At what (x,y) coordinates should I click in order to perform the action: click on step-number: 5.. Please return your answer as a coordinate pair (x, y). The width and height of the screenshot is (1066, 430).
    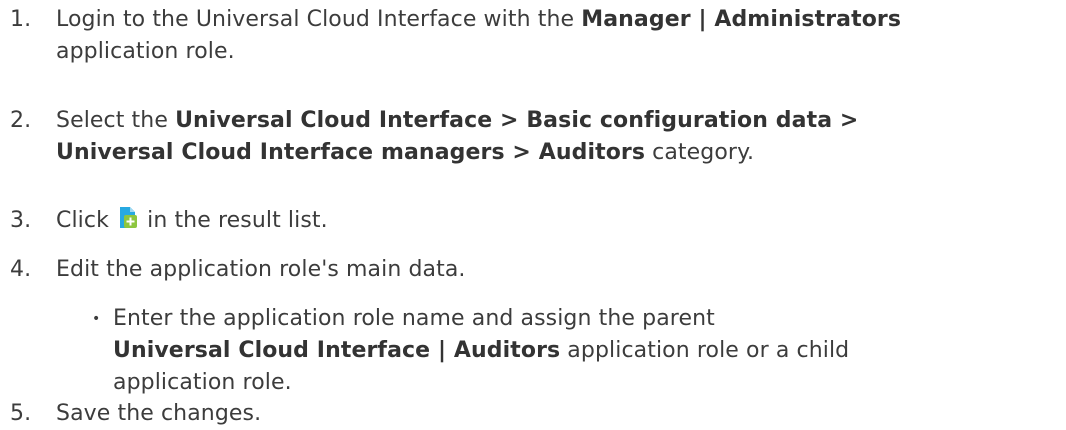
    Looking at the image, I should click on (21, 413).